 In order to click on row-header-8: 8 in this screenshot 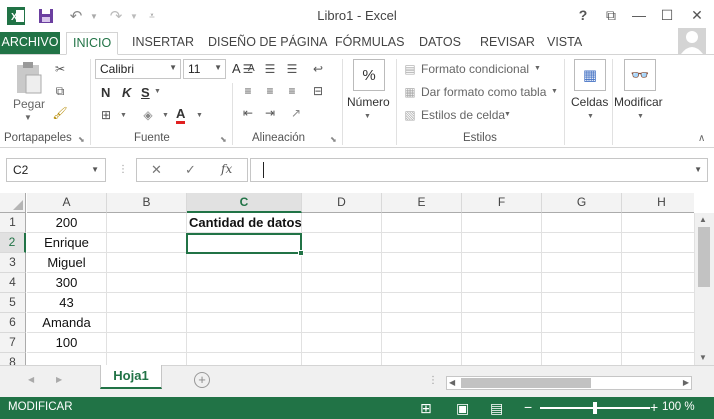, I will do `click(13, 359)`.